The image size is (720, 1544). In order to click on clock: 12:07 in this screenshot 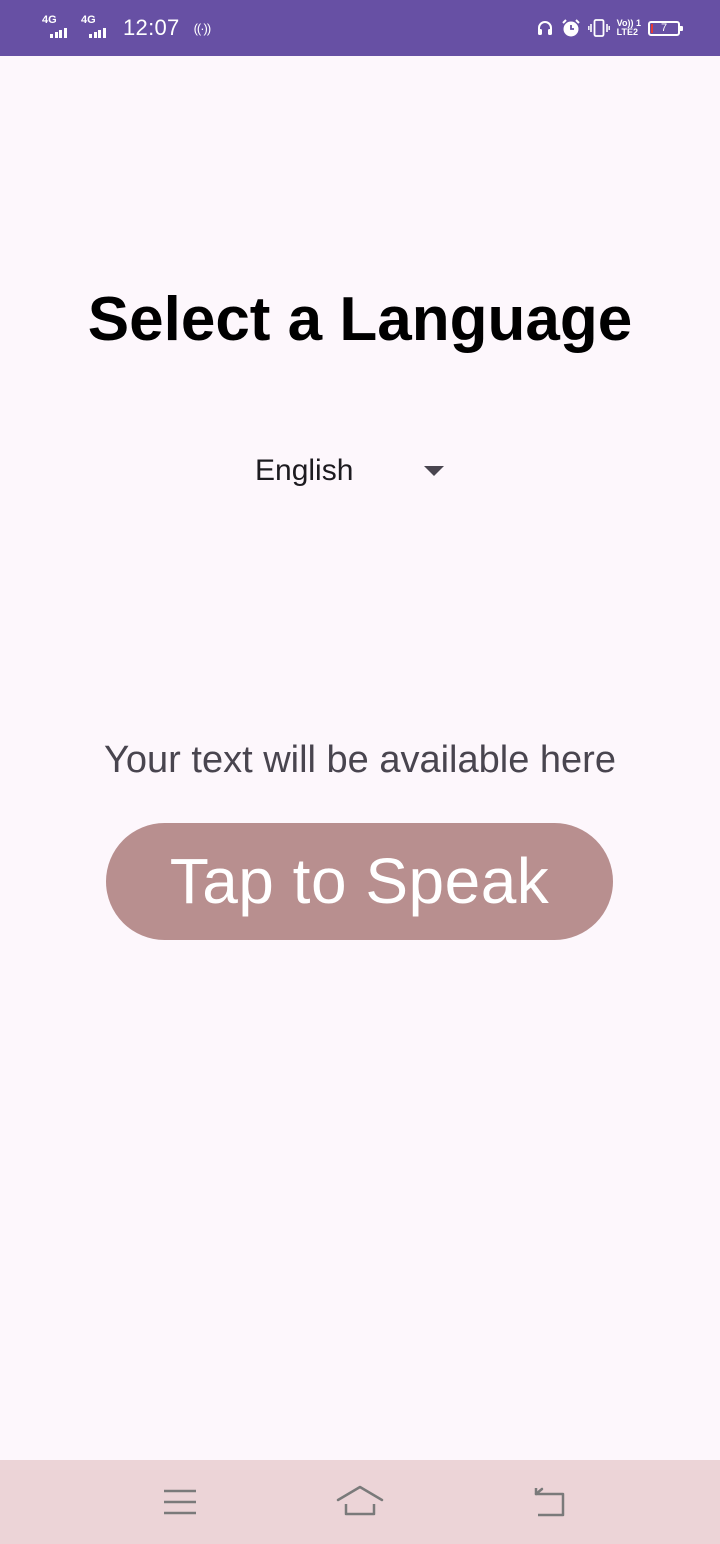, I will do `click(151, 27)`.